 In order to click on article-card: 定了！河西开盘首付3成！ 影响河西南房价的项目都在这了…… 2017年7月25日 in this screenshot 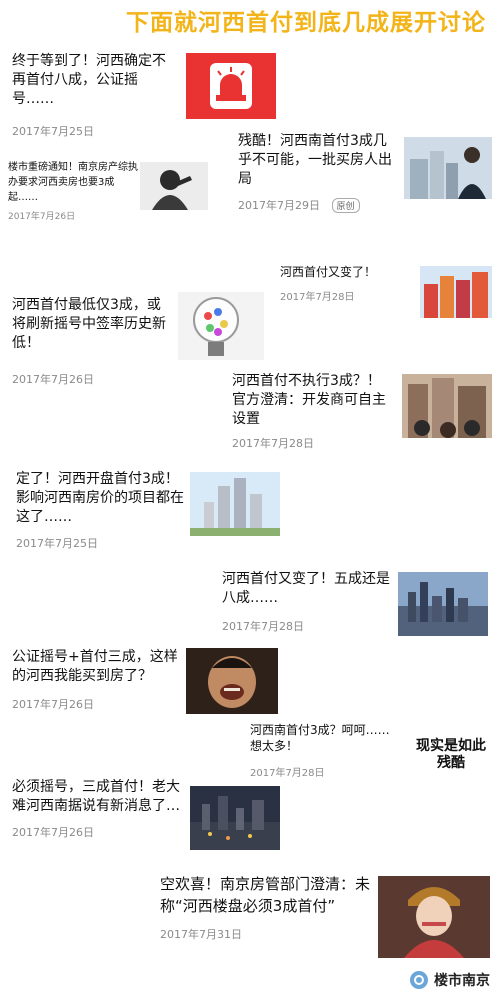, I will do `click(101, 510)`.